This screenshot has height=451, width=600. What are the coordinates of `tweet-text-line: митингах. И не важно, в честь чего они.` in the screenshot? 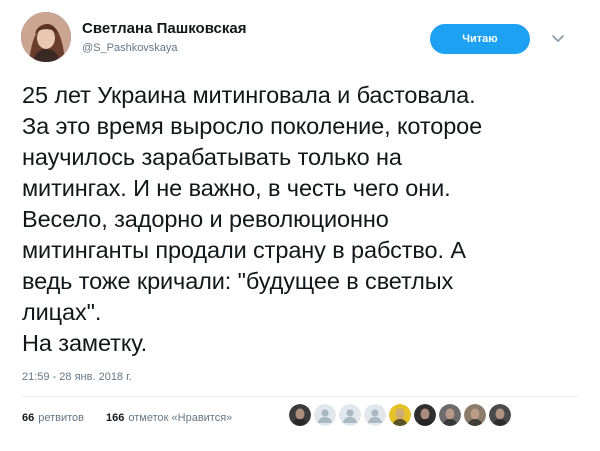 It's located at (236, 188).